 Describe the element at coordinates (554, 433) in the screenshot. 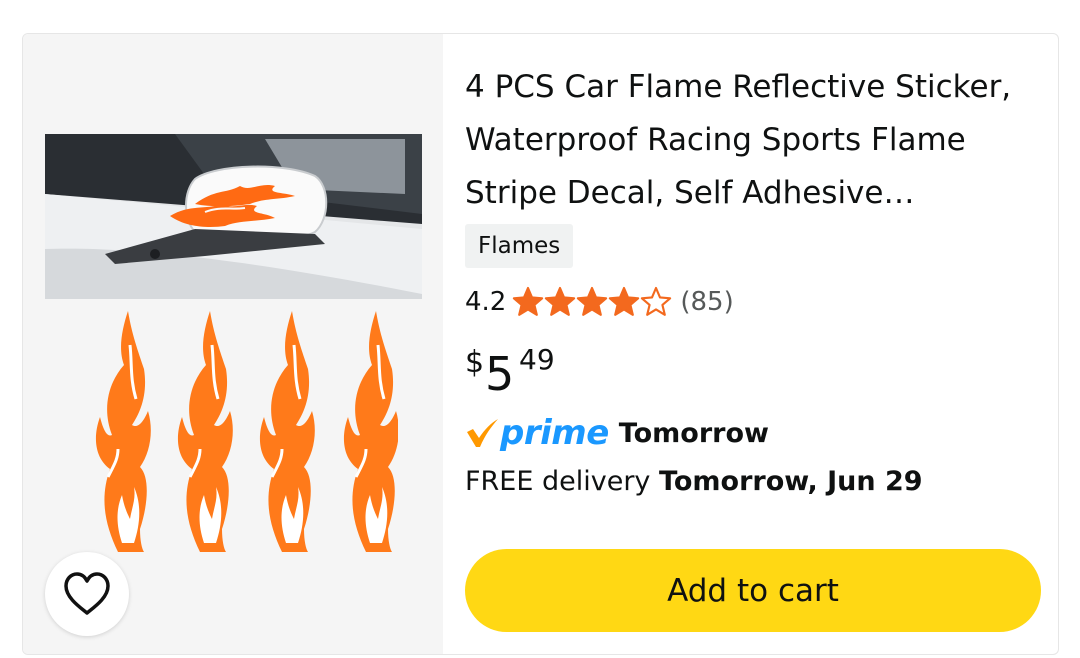

I see `prime-logo: prime` at that location.